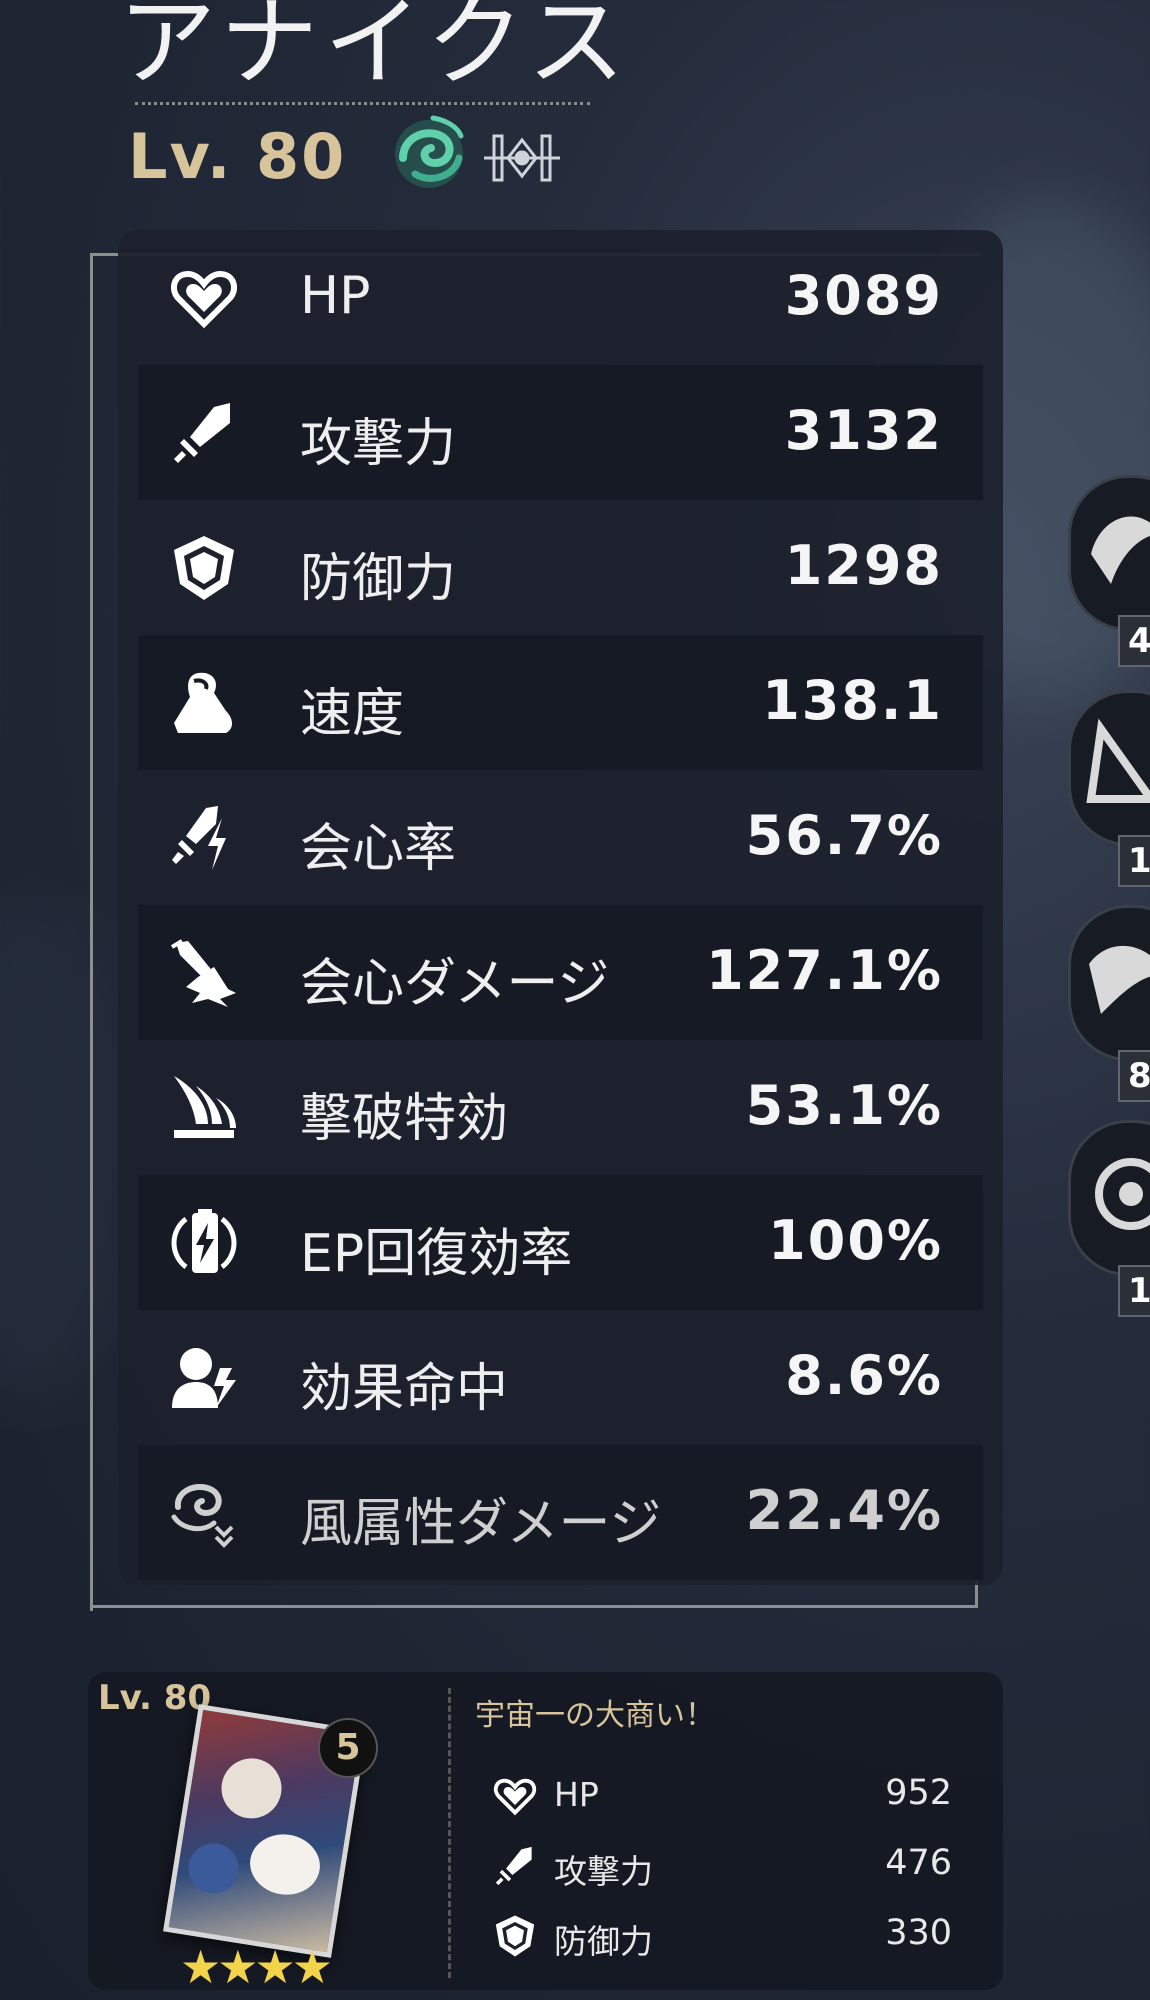  What do you see at coordinates (404, 1119) in the screenshot?
I see `stat-label: 撃破特効` at bounding box center [404, 1119].